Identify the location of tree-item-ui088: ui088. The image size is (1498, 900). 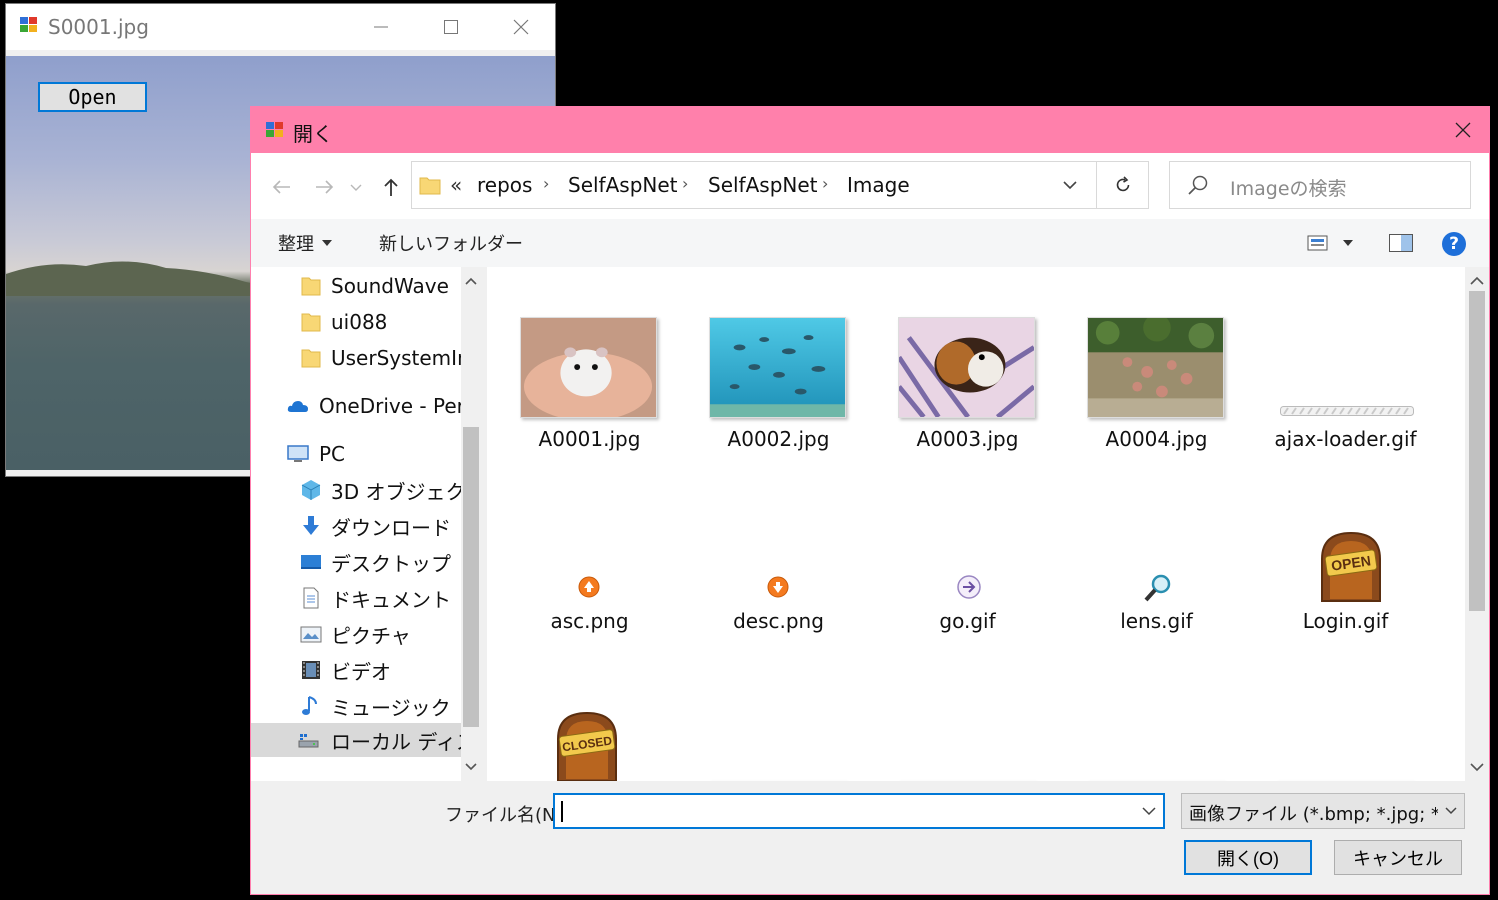
(356, 322).